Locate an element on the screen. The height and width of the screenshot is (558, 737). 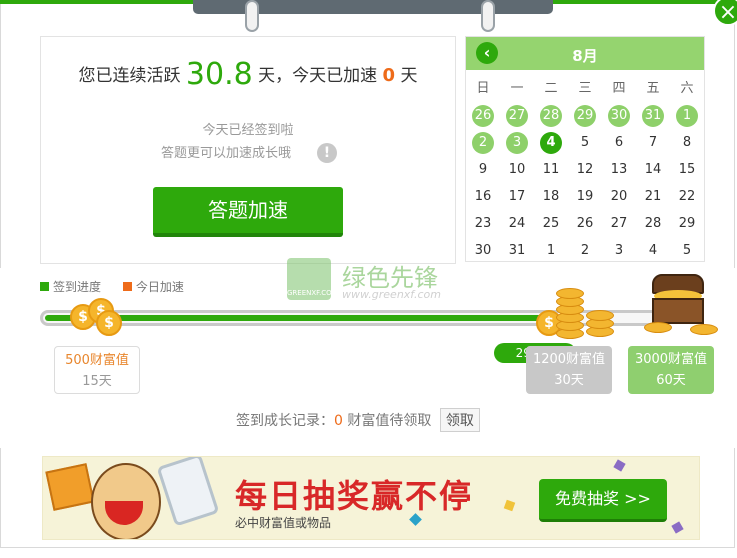
calendar-day: 4 is located at coordinates (653, 250).